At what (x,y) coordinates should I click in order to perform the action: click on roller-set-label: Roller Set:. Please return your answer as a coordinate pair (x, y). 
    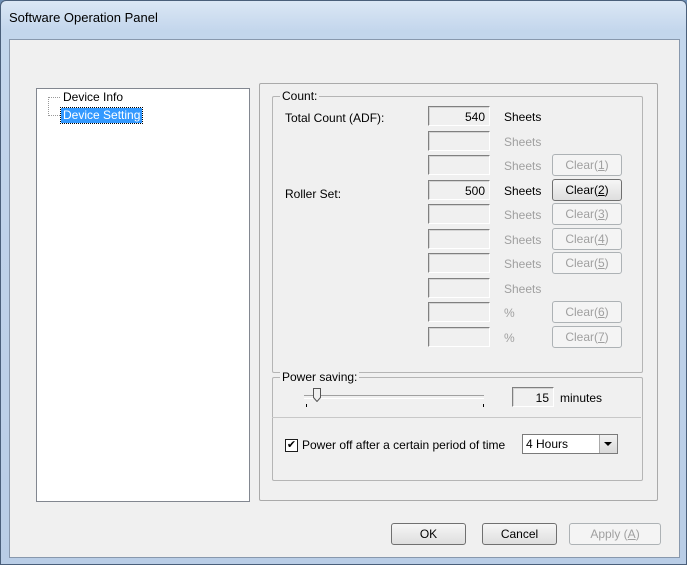
    Looking at the image, I should click on (313, 194).